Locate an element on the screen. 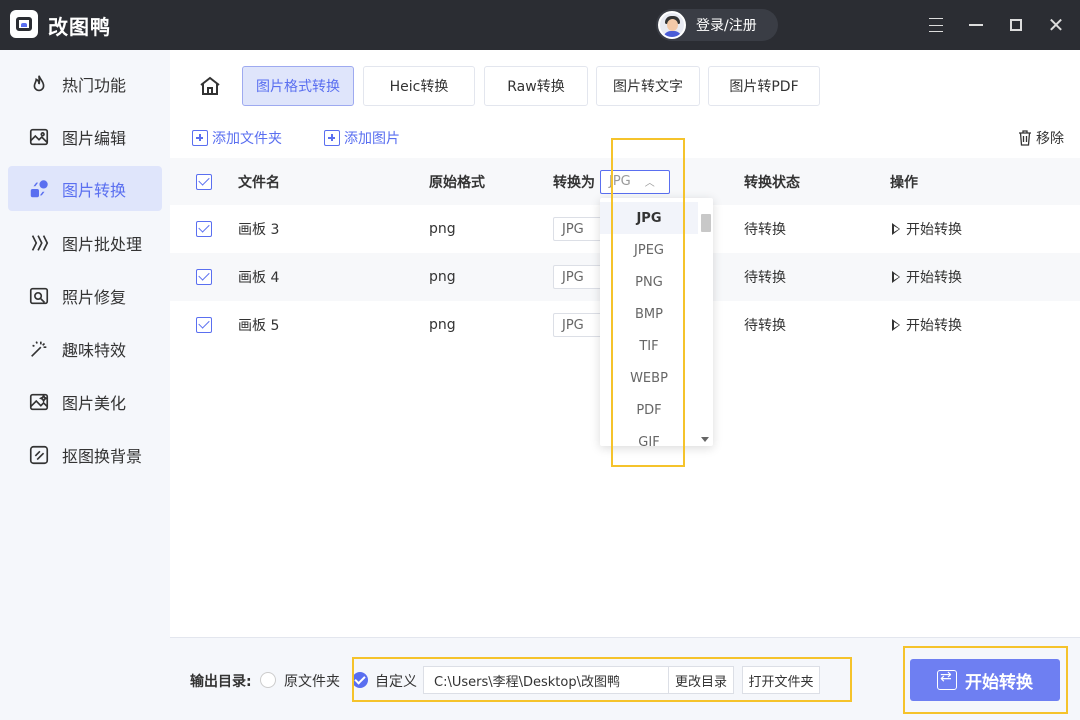  magic-wand-icon is located at coordinates (39, 349).